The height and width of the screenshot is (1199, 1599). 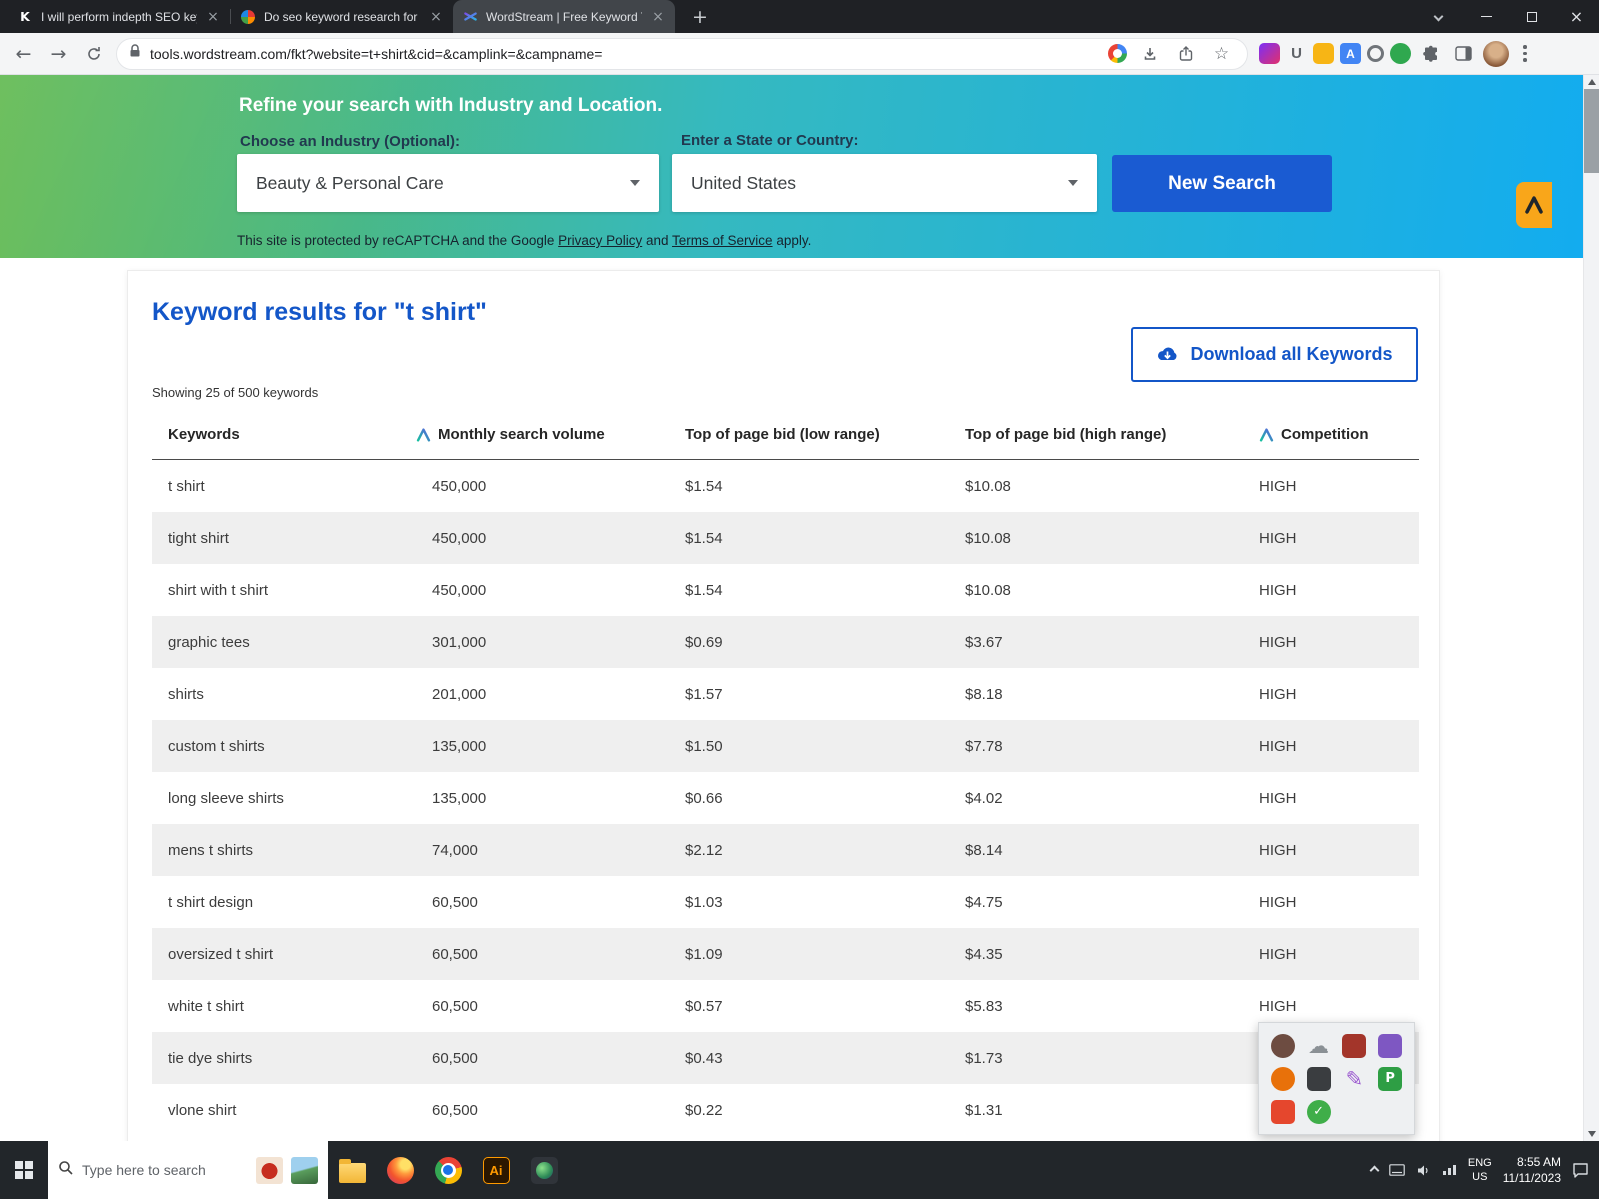 I want to click on extension-icon-2: U, so click(x=1296, y=53).